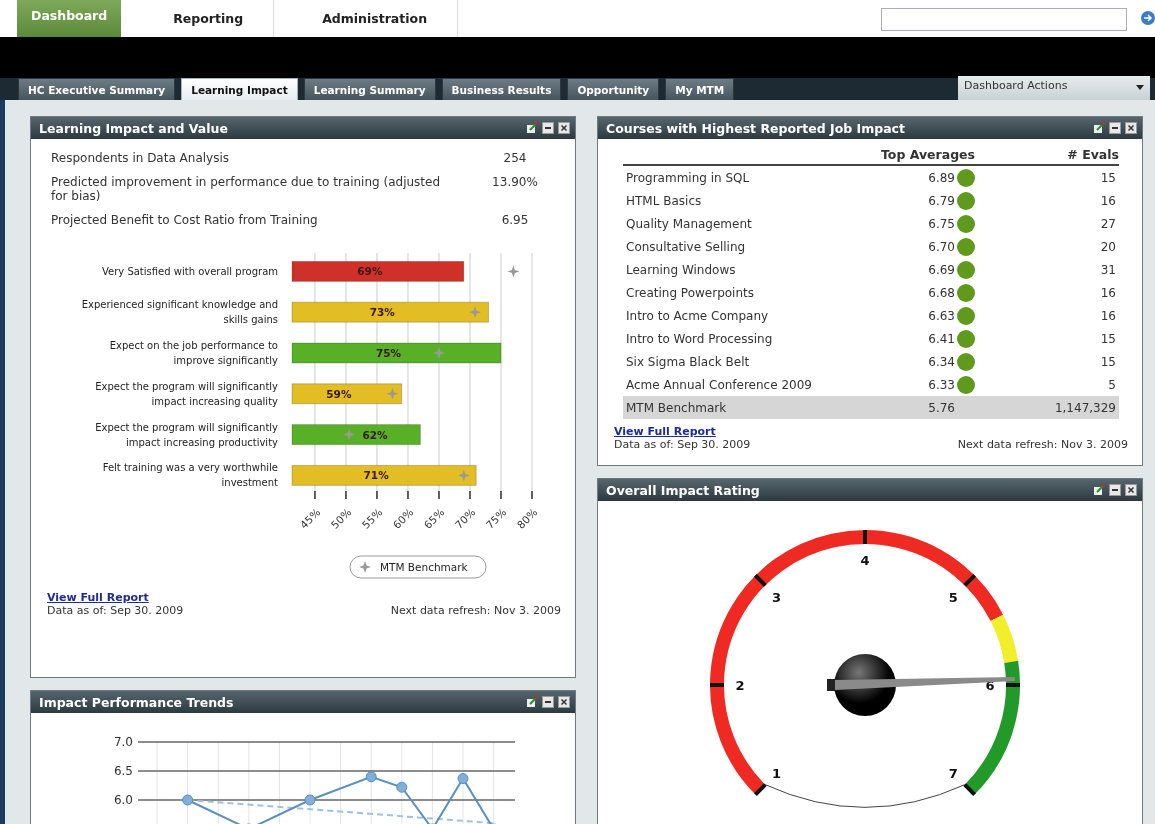  I want to click on chart-legend: MTM Benchmark, so click(418, 567).